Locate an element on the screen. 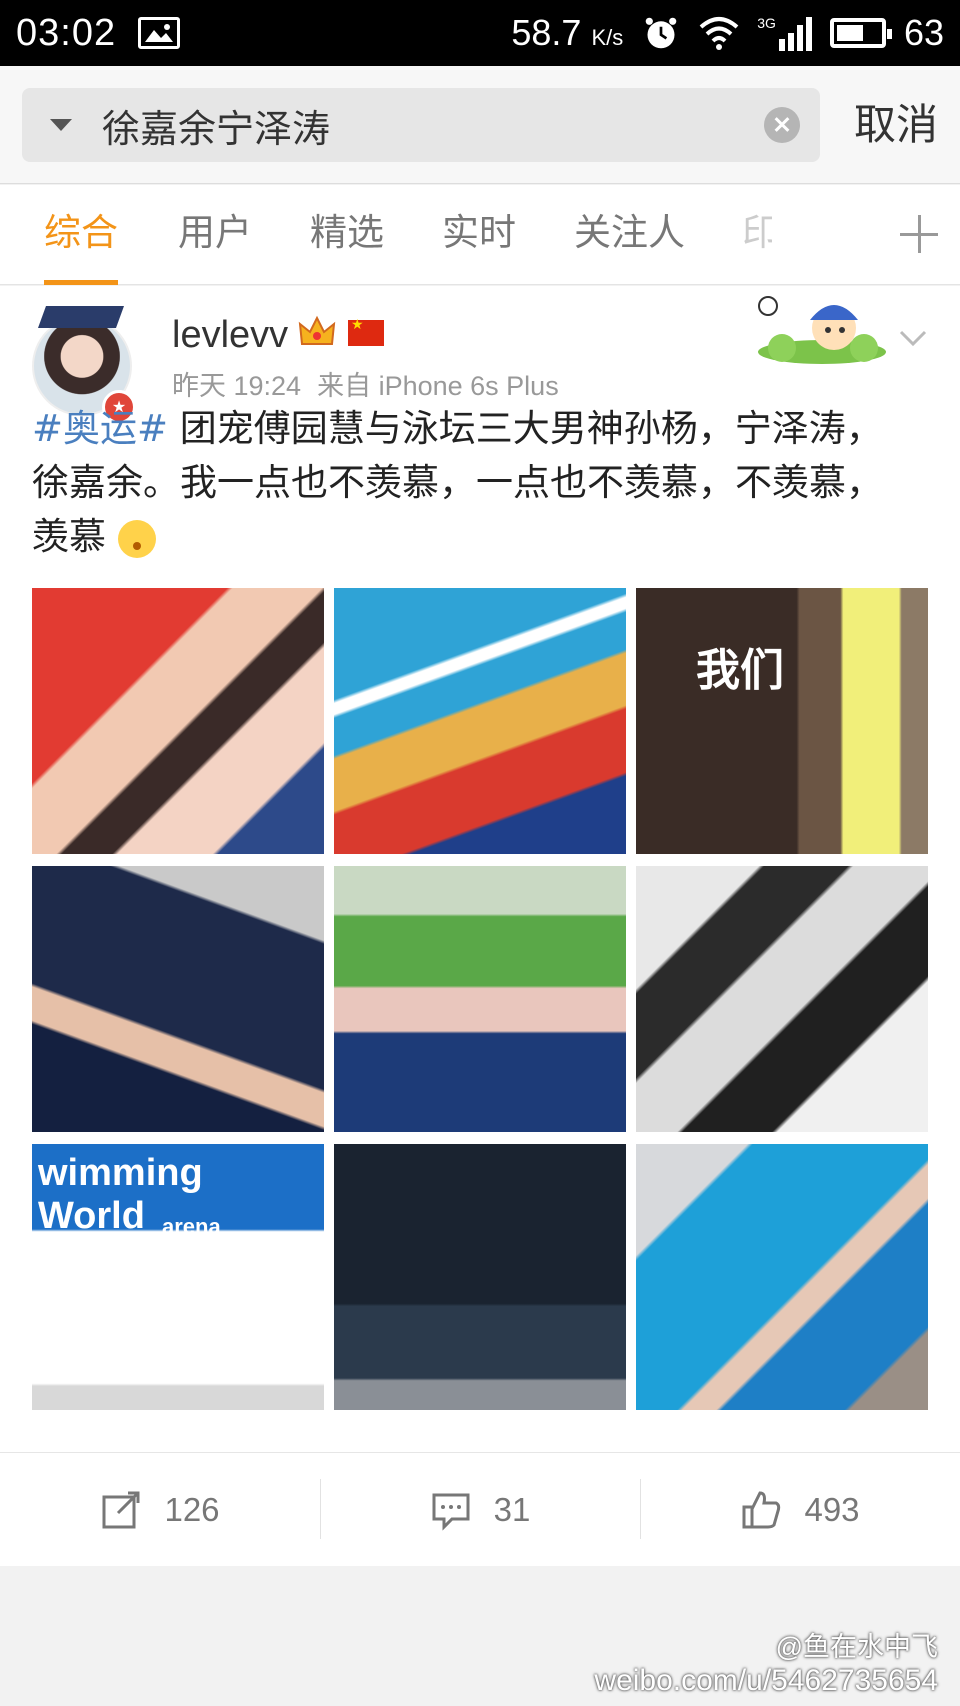 The height and width of the screenshot is (1706, 960). photo-3-caption: 我们 is located at coordinates (740, 670).